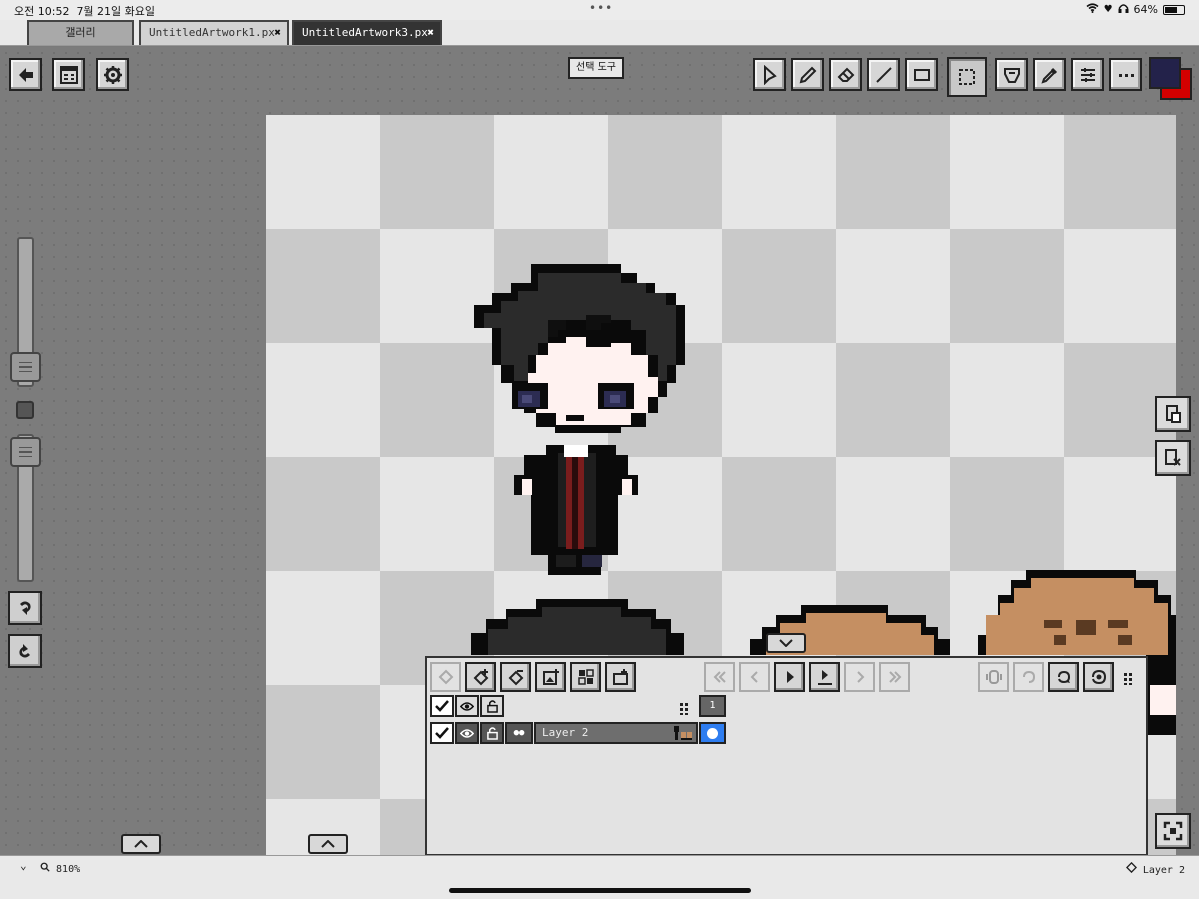 The image size is (1199, 899). What do you see at coordinates (616, 733) in the screenshot?
I see `layer-name-field: Layer 2` at bounding box center [616, 733].